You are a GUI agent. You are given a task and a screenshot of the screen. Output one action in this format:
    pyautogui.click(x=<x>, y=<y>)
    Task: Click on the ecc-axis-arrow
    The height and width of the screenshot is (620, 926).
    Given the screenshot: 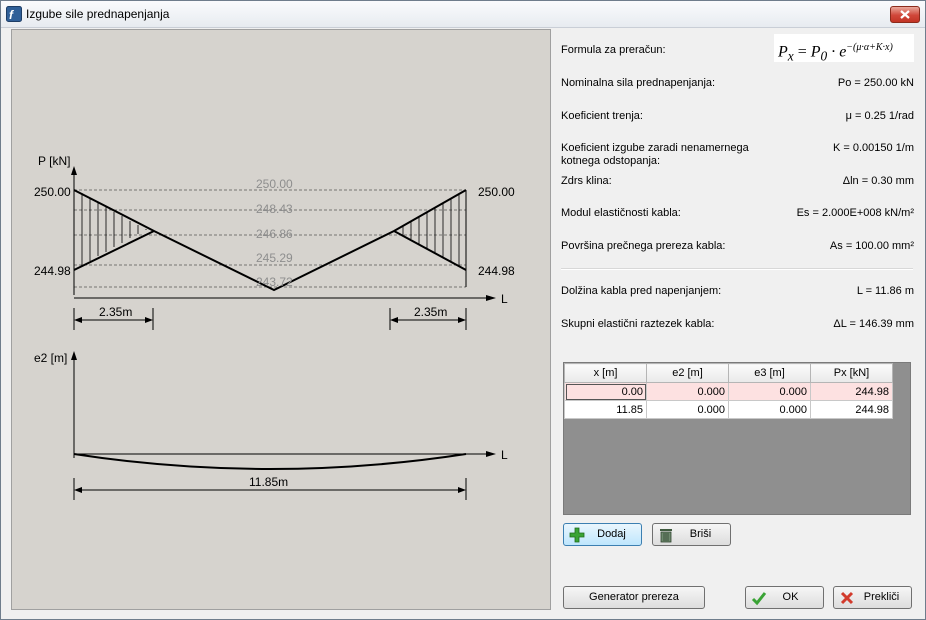 What is the action you would take?
    pyautogui.click(x=74, y=355)
    